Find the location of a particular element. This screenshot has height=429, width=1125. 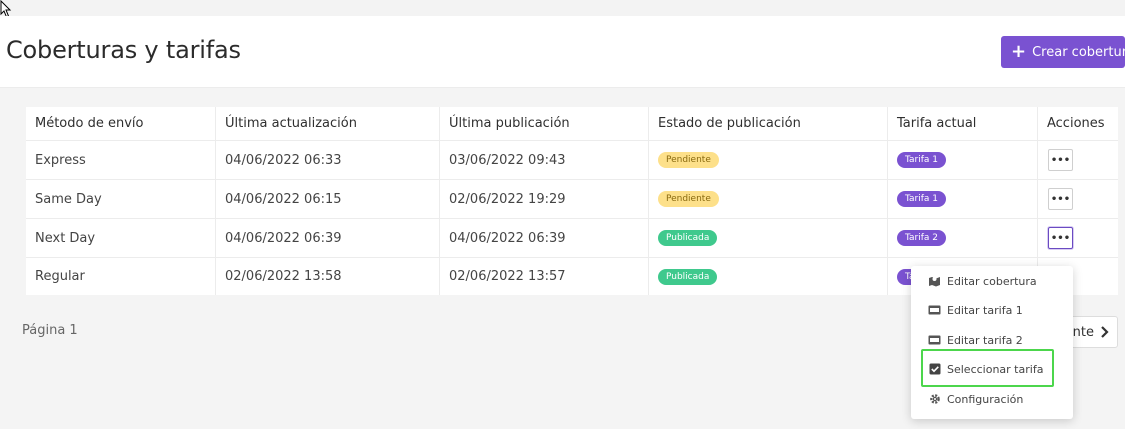

gear-icon is located at coordinates (934, 399).